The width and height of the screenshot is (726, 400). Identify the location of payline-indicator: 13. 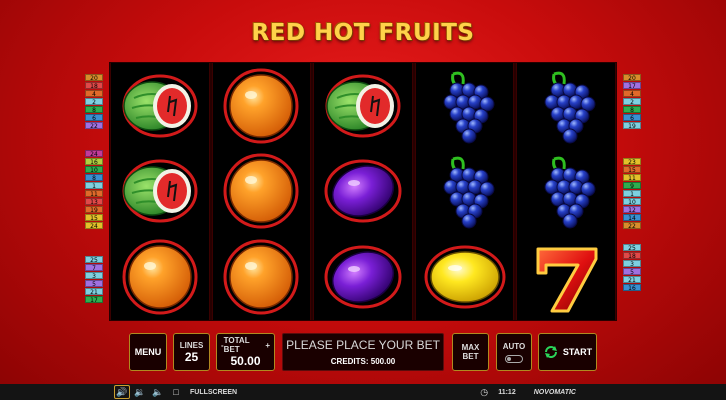
(94, 202).